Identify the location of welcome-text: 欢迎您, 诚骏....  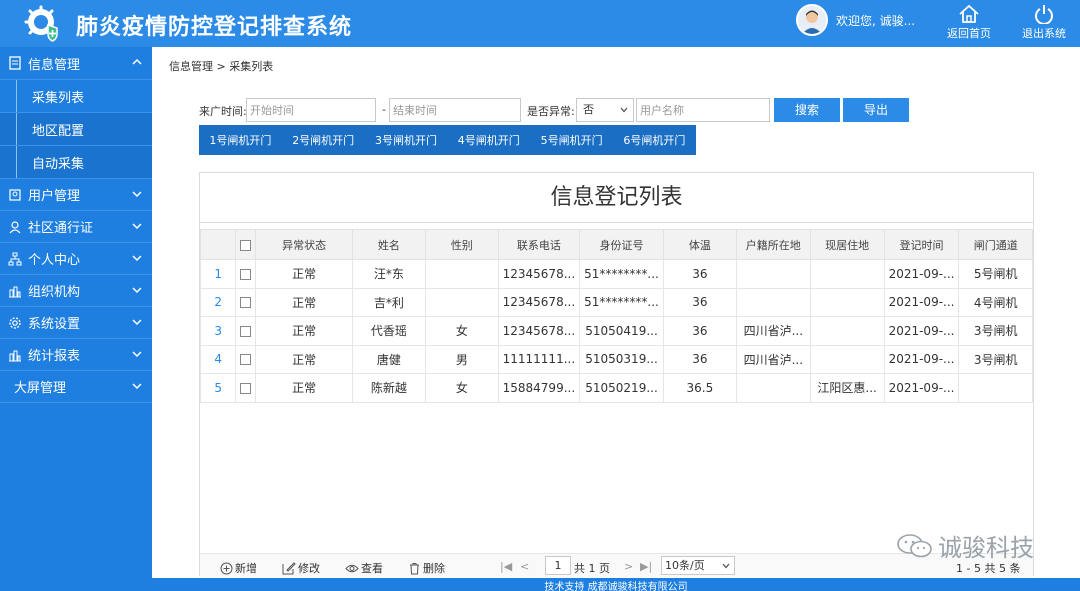
(875, 20).